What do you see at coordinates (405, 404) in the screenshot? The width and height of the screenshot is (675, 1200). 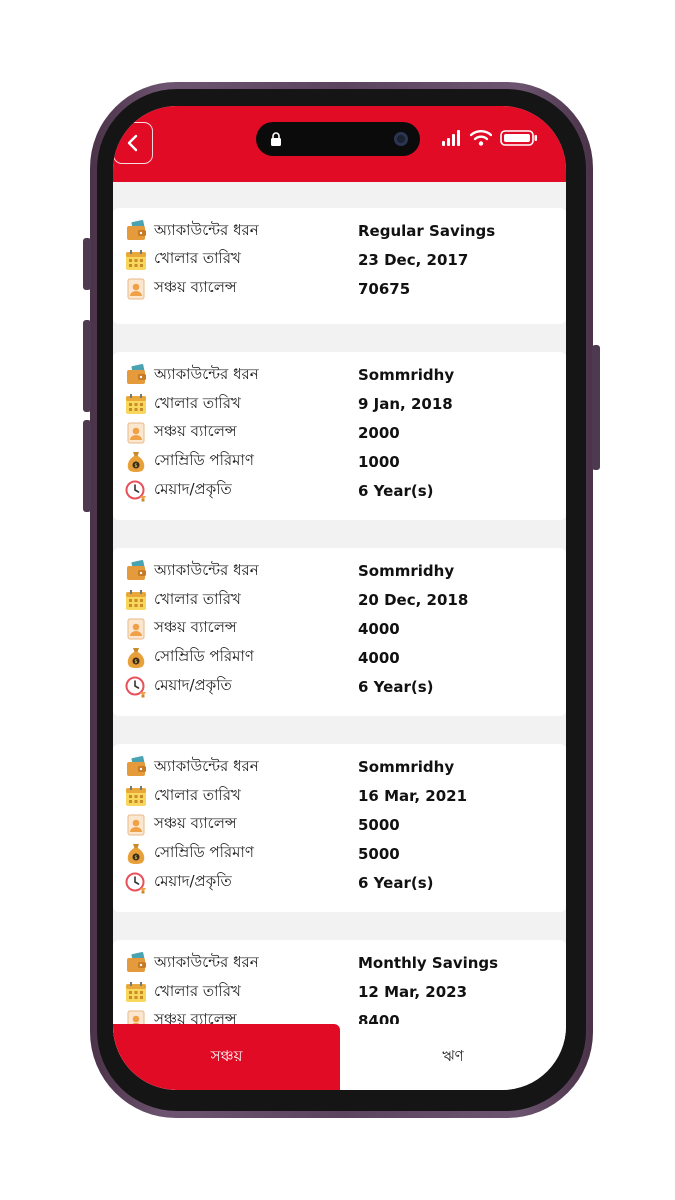 I see `detail-value: 9 Jan, 2018` at bounding box center [405, 404].